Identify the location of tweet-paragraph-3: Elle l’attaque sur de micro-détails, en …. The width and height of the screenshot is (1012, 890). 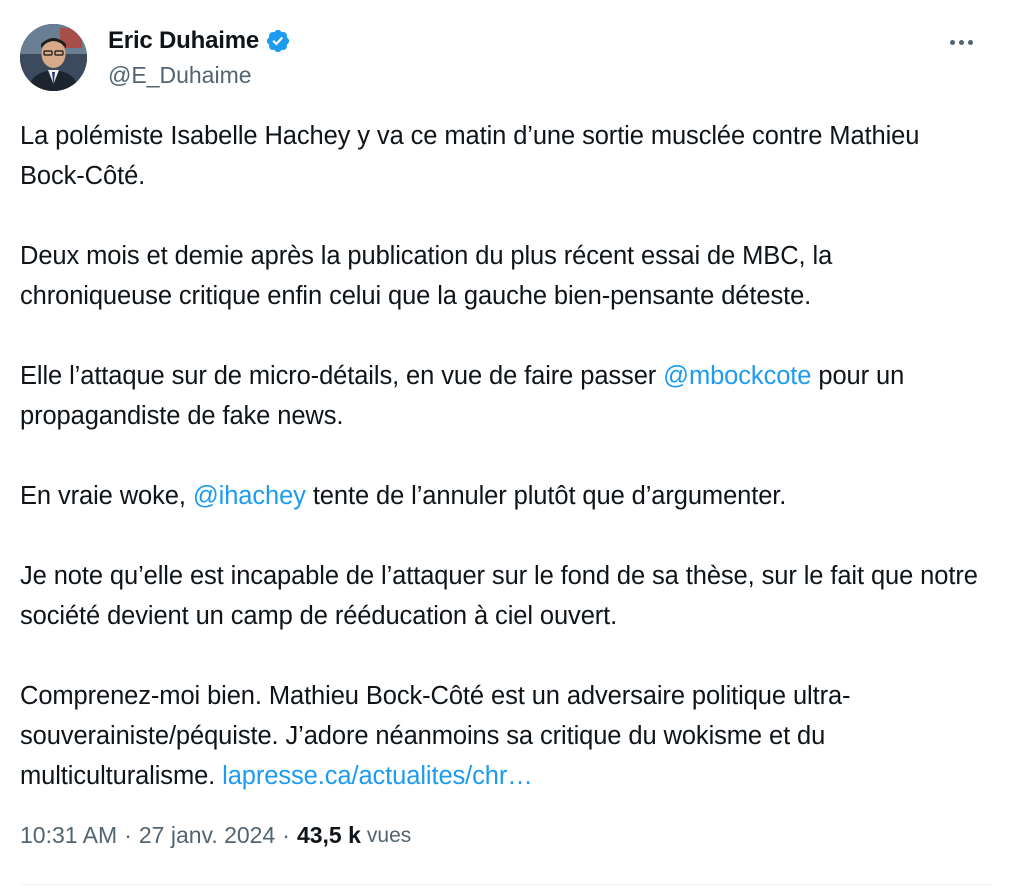
(505, 396).